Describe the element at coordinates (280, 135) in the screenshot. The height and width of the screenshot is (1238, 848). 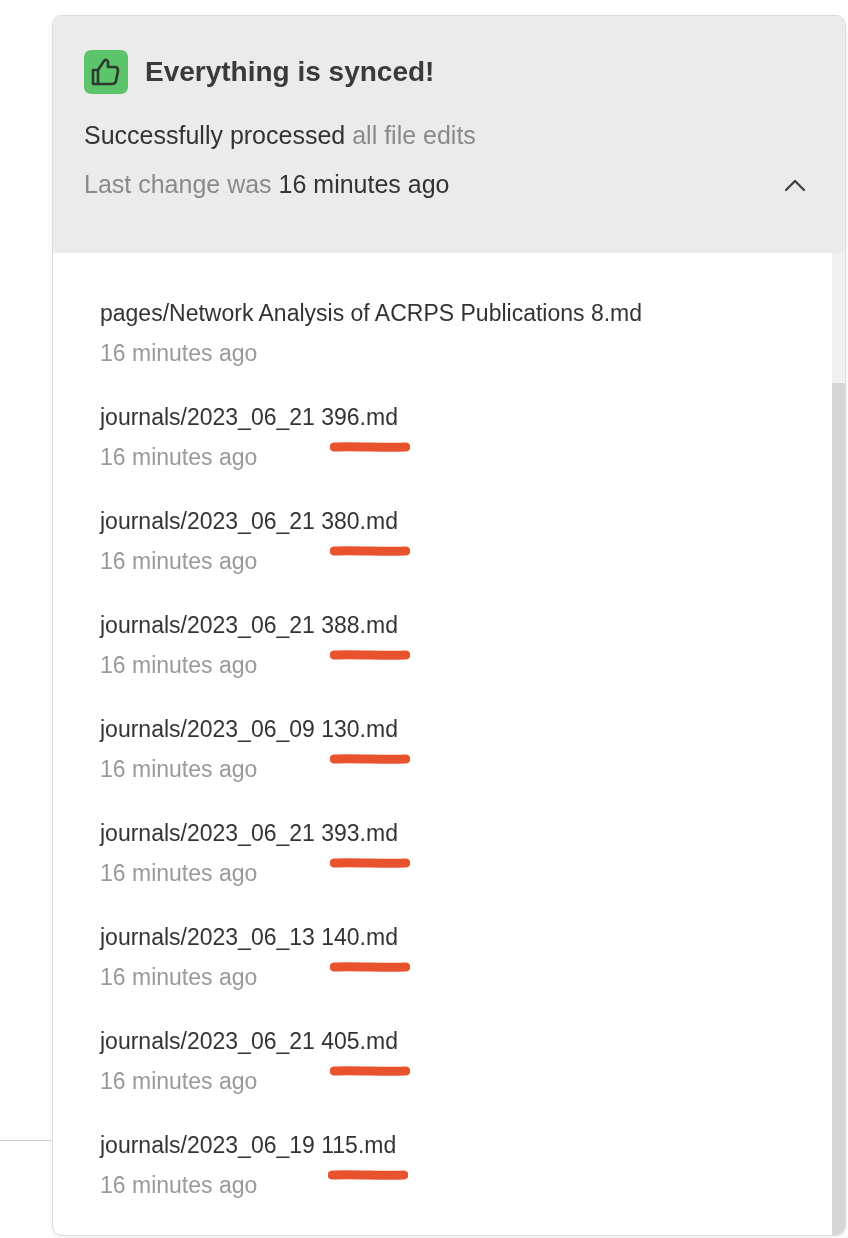
I see `processed-text: Successfully processed all file edits` at that location.